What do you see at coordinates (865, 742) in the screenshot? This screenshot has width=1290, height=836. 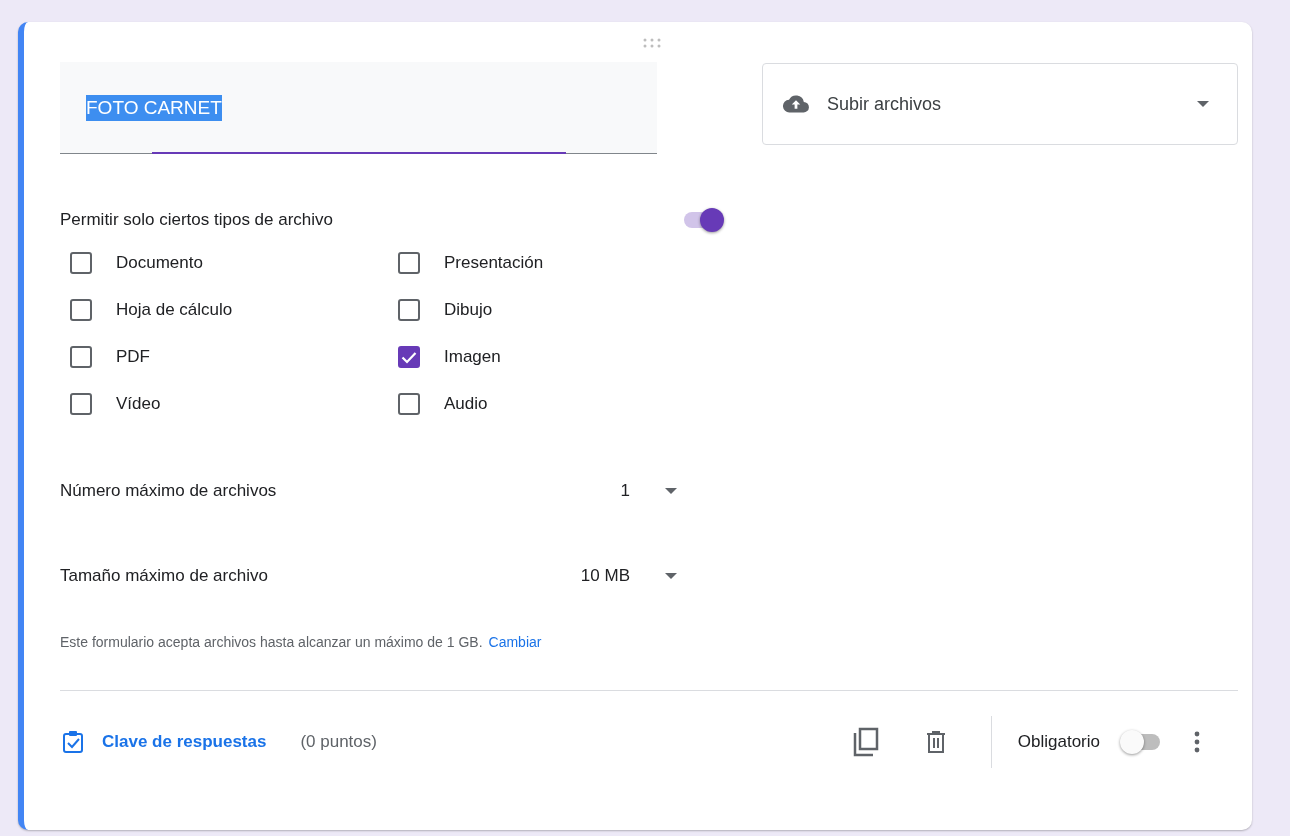 I see `duplicate-icon` at bounding box center [865, 742].